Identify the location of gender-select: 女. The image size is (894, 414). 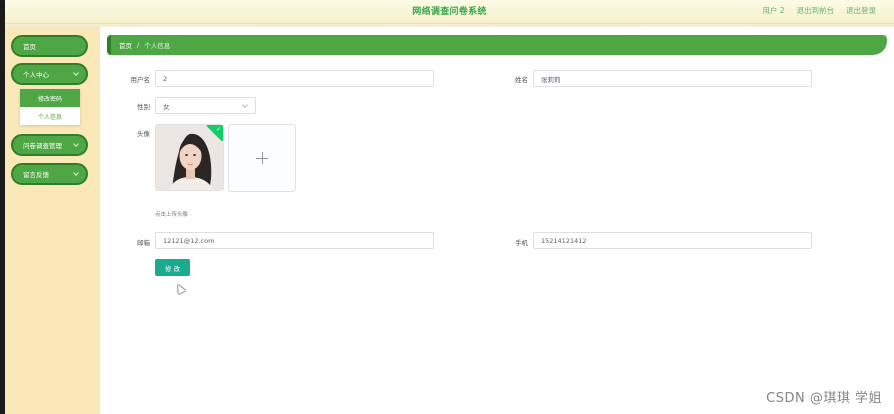
(205, 105).